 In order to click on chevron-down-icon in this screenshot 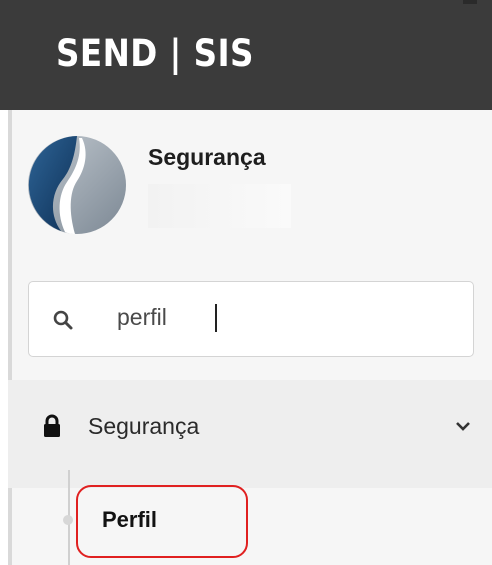, I will do `click(463, 426)`.